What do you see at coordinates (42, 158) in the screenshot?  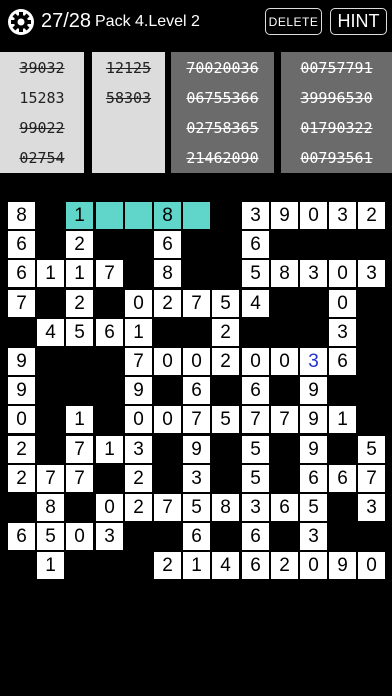 I see `clue-number: 02754` at bounding box center [42, 158].